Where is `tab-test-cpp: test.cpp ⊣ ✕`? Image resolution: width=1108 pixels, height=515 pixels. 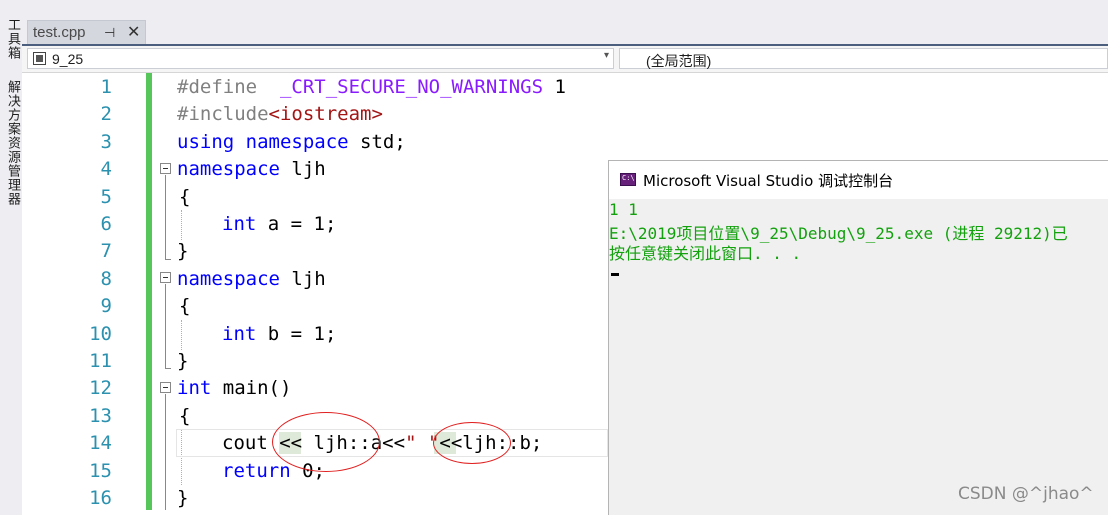
tab-test-cpp: test.cpp ⊣ ✕ is located at coordinates (86, 32).